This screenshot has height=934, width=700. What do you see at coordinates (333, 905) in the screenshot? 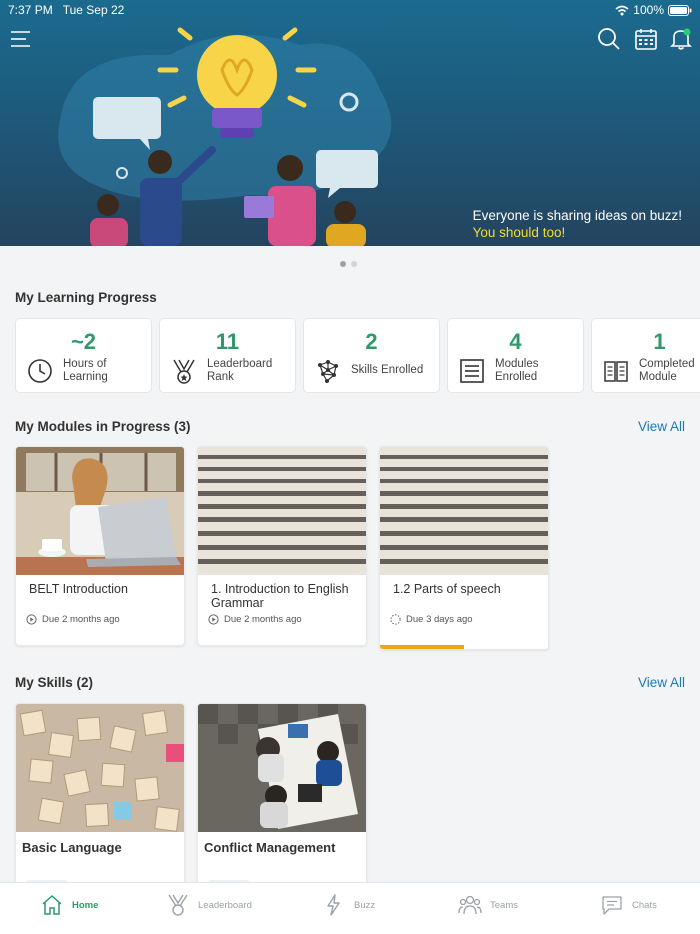
I see `lightning-icon` at bounding box center [333, 905].